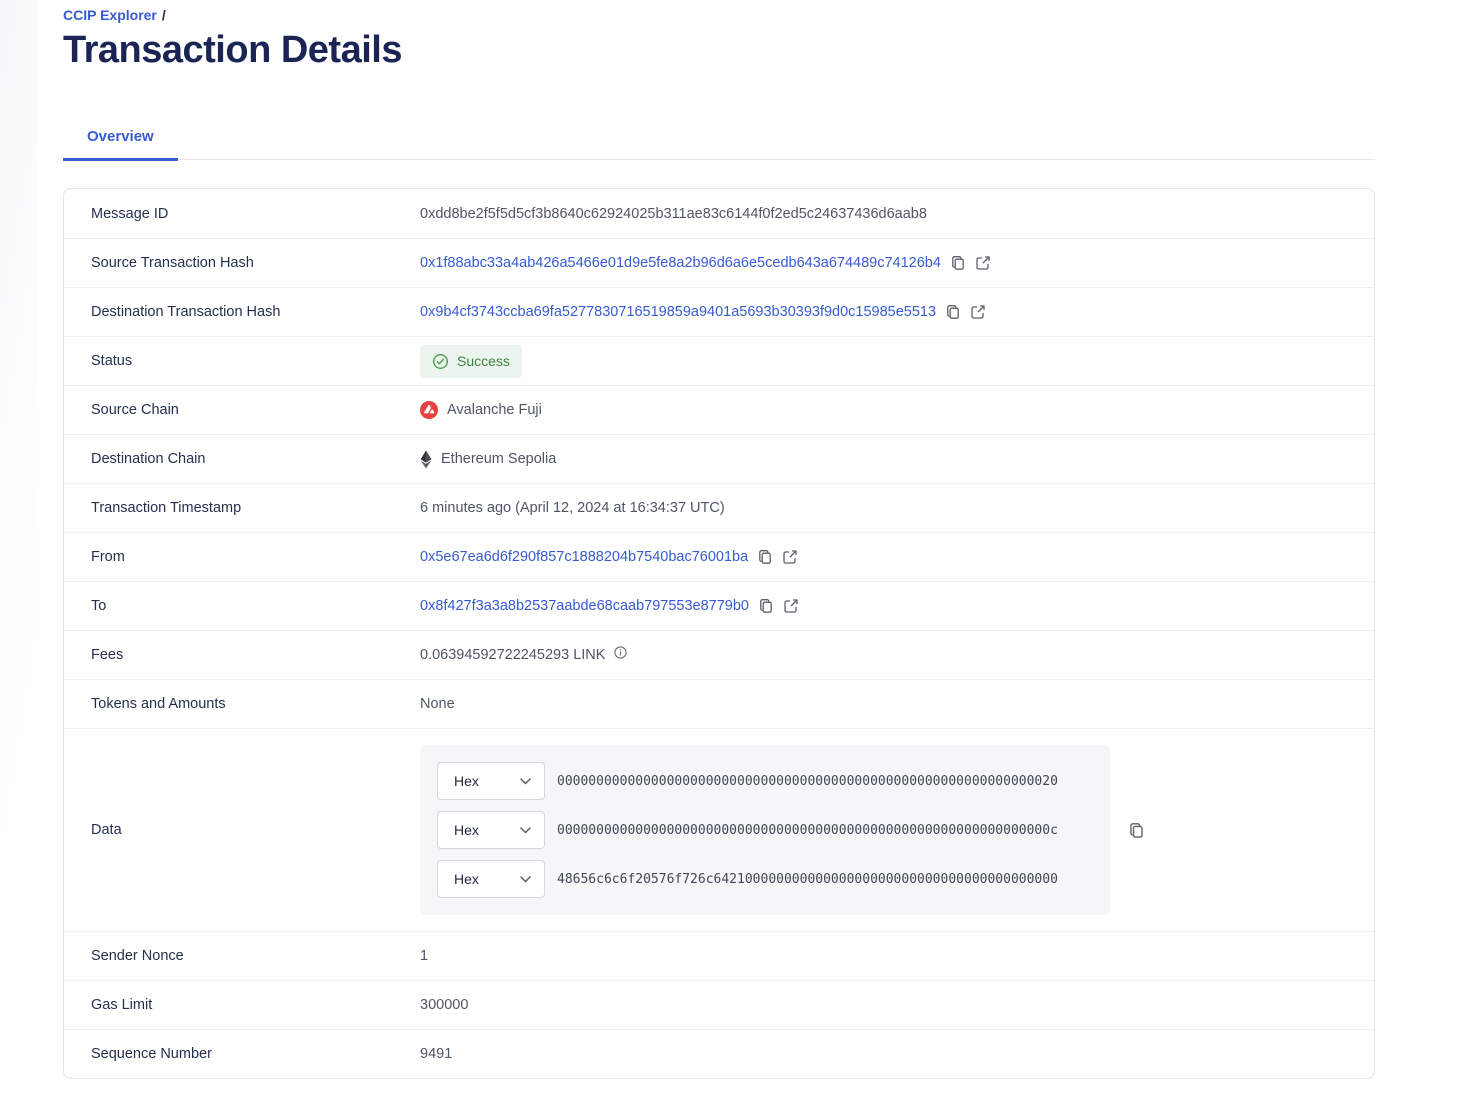 The height and width of the screenshot is (1105, 1481). I want to click on fees-text: 0.06394592722245293 LINK, so click(513, 655).